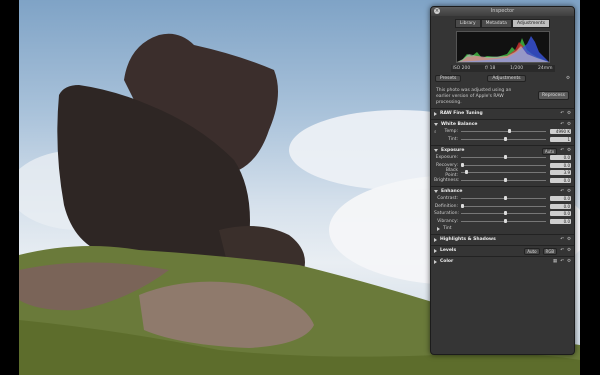  What do you see at coordinates (560, 180) in the screenshot?
I see `brightness-value: 0.0` at bounding box center [560, 180].